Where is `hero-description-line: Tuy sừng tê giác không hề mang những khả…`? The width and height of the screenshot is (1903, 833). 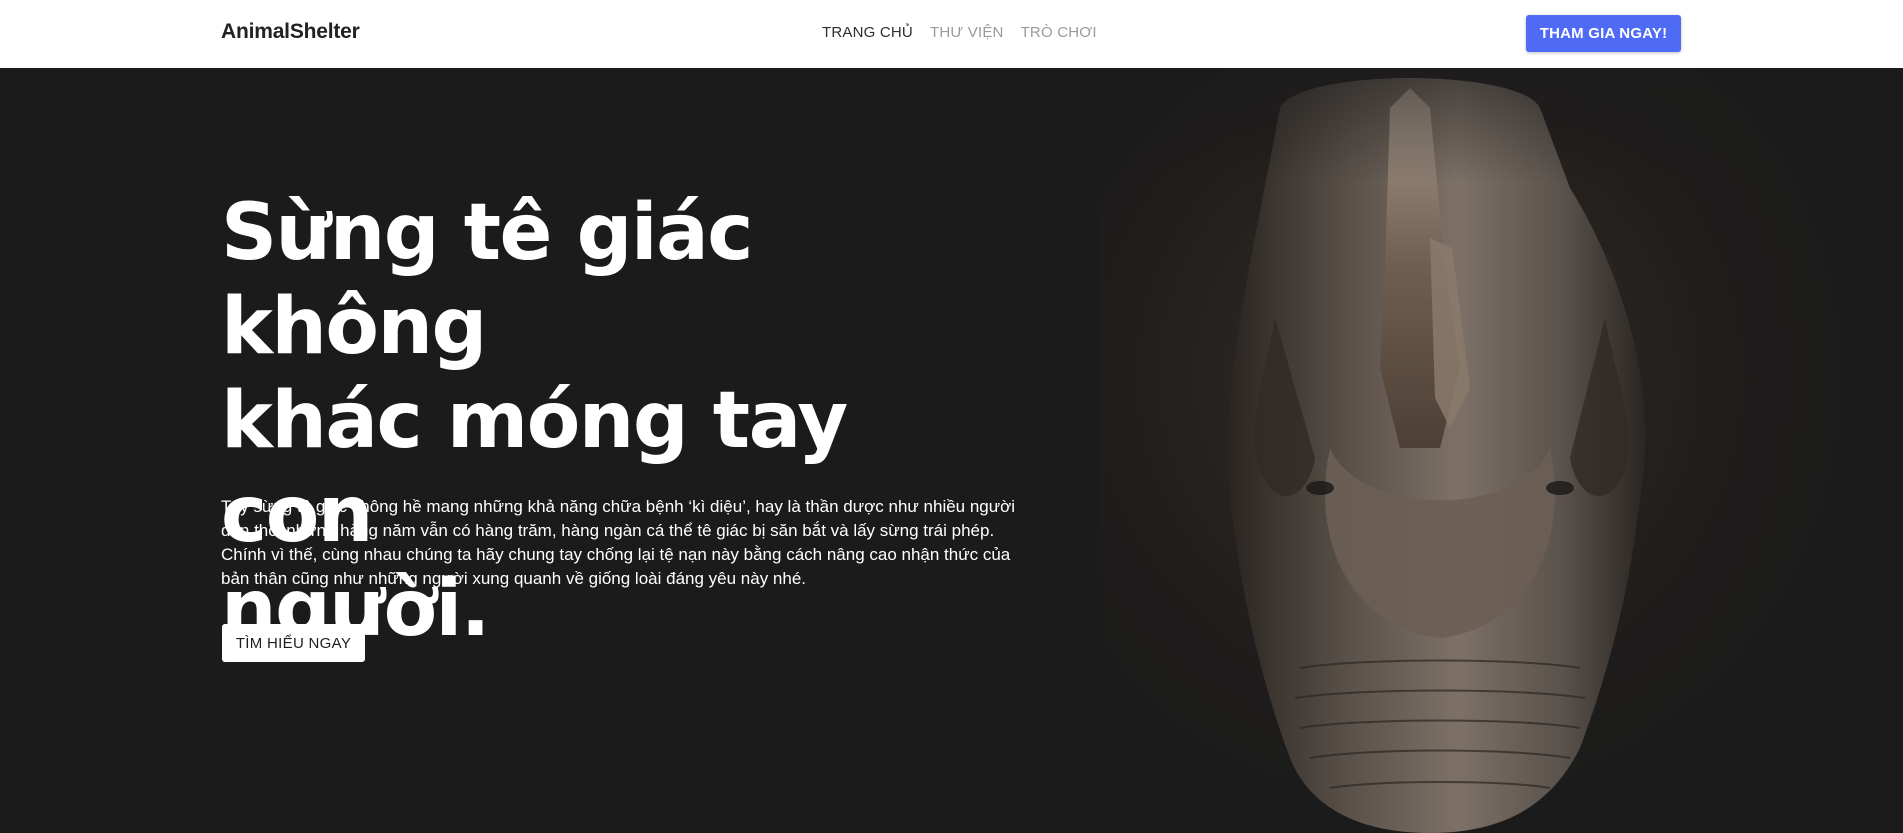
hero-description-line: Tuy sừng tê giác không hề mang những khả… is located at coordinates (618, 506).